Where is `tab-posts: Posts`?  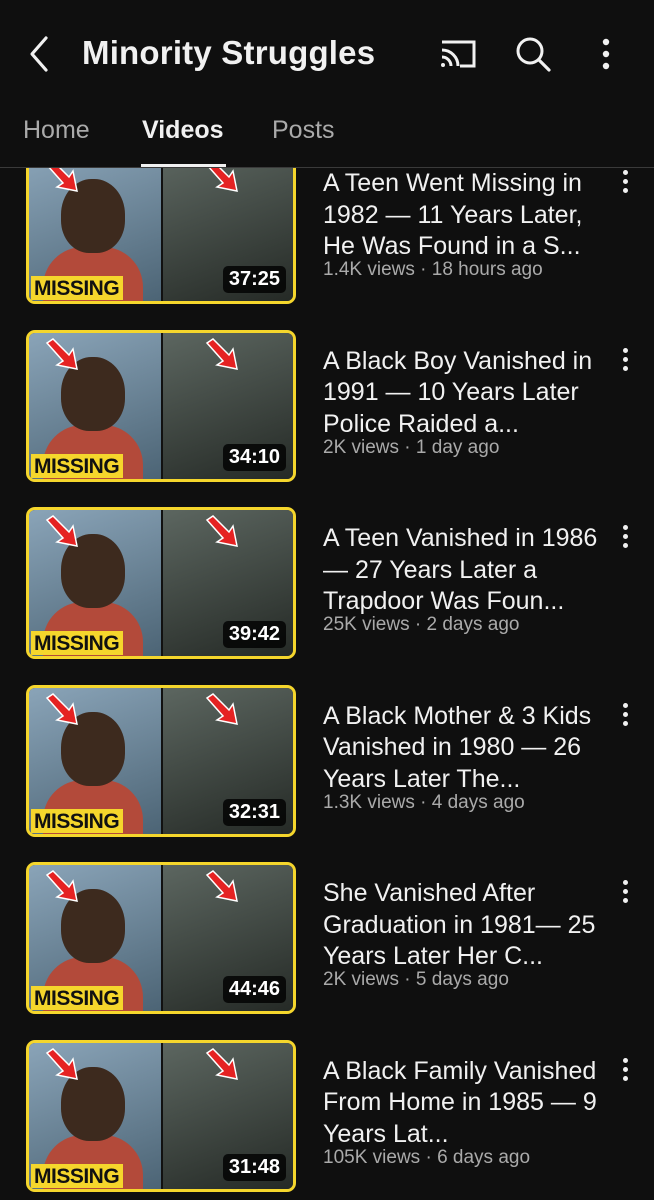
tab-posts: Posts is located at coordinates (303, 130).